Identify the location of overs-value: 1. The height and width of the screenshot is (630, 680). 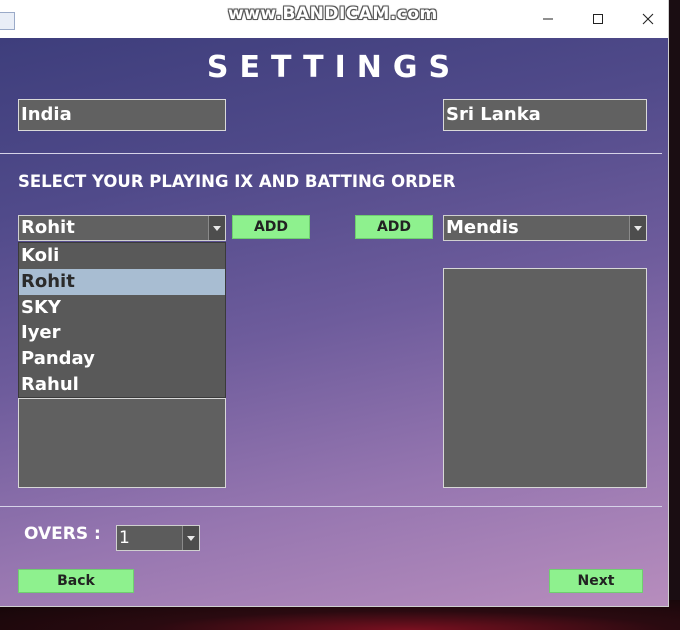
(124, 538).